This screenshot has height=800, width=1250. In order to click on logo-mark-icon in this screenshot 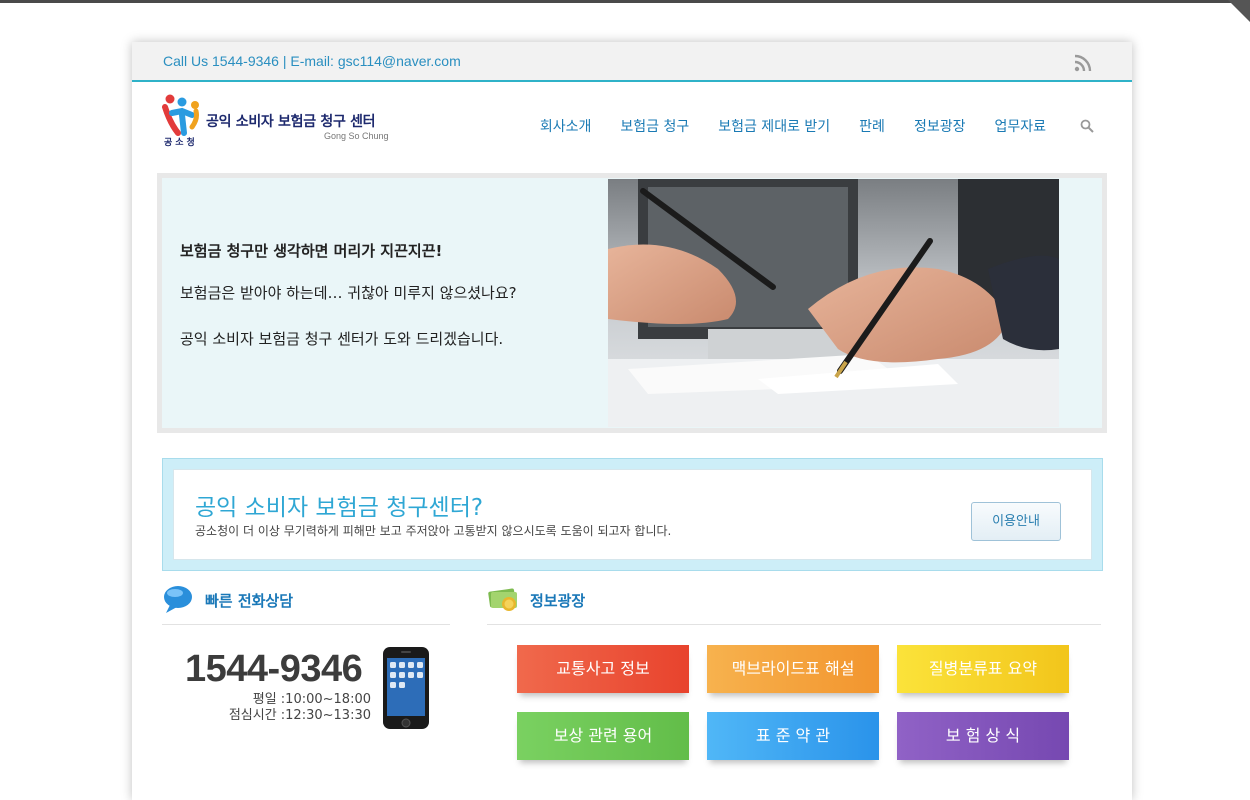, I will do `click(180, 115)`.